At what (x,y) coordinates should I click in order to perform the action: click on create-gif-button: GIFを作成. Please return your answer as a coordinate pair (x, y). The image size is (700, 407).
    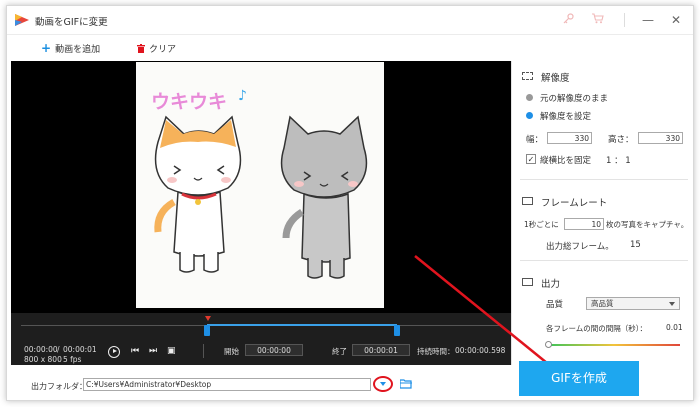
    Looking at the image, I should click on (579, 378).